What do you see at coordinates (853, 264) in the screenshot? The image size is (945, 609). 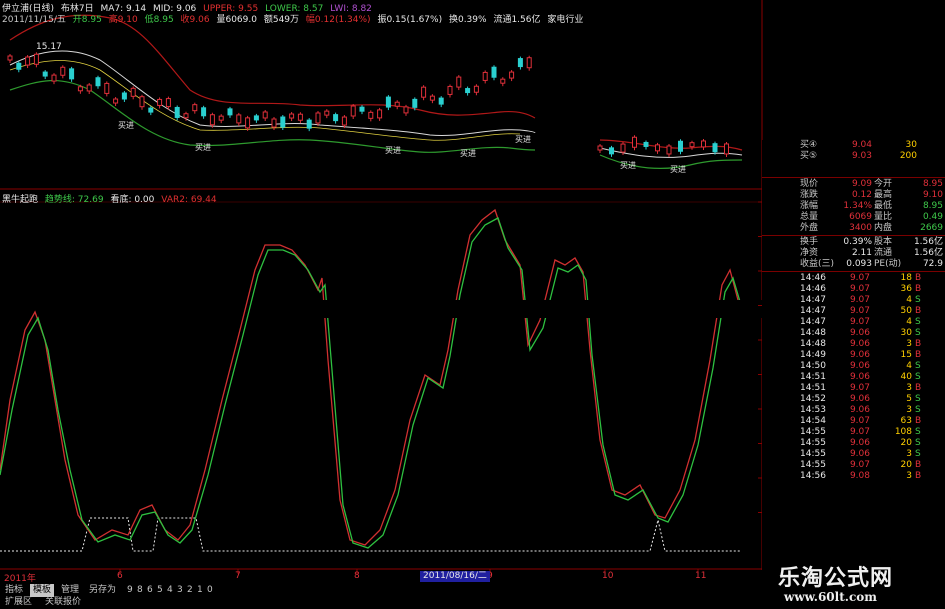 I see `info-row: 收益(三) 0.093 PE(动) 72.9` at bounding box center [853, 264].